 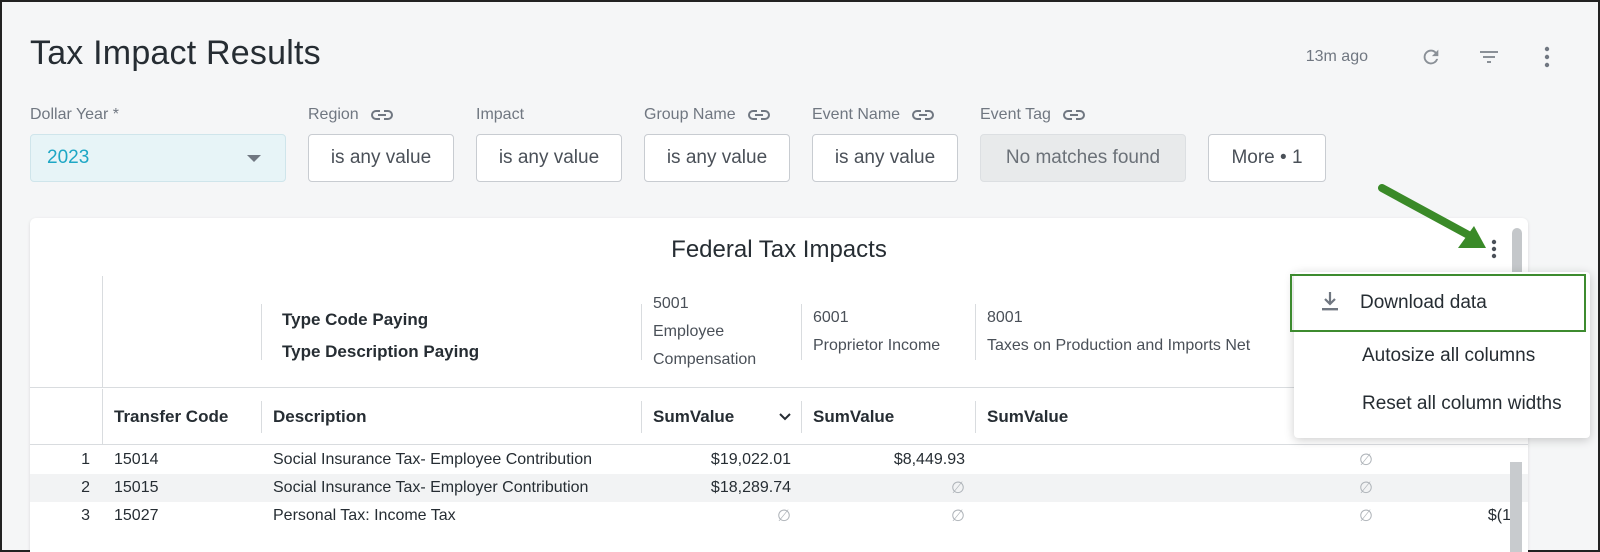 What do you see at coordinates (85, 515) in the screenshot?
I see `row-number: 3` at bounding box center [85, 515].